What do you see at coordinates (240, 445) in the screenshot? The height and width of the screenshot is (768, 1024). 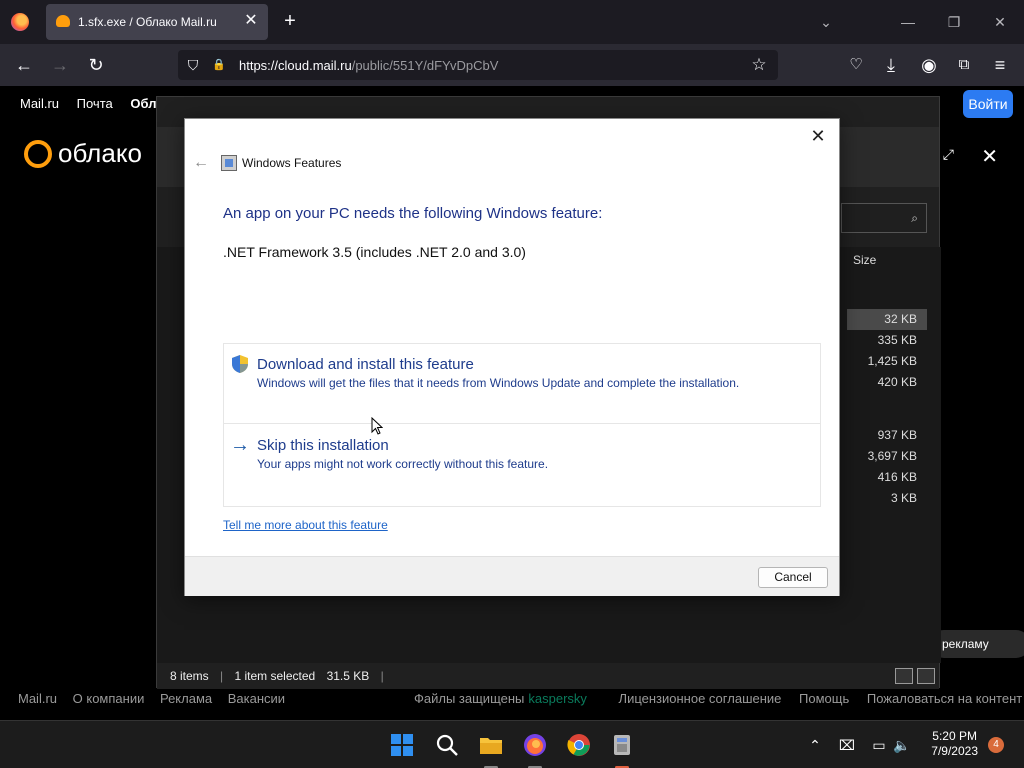 I see `arrow-right-icon: →` at bounding box center [240, 445].